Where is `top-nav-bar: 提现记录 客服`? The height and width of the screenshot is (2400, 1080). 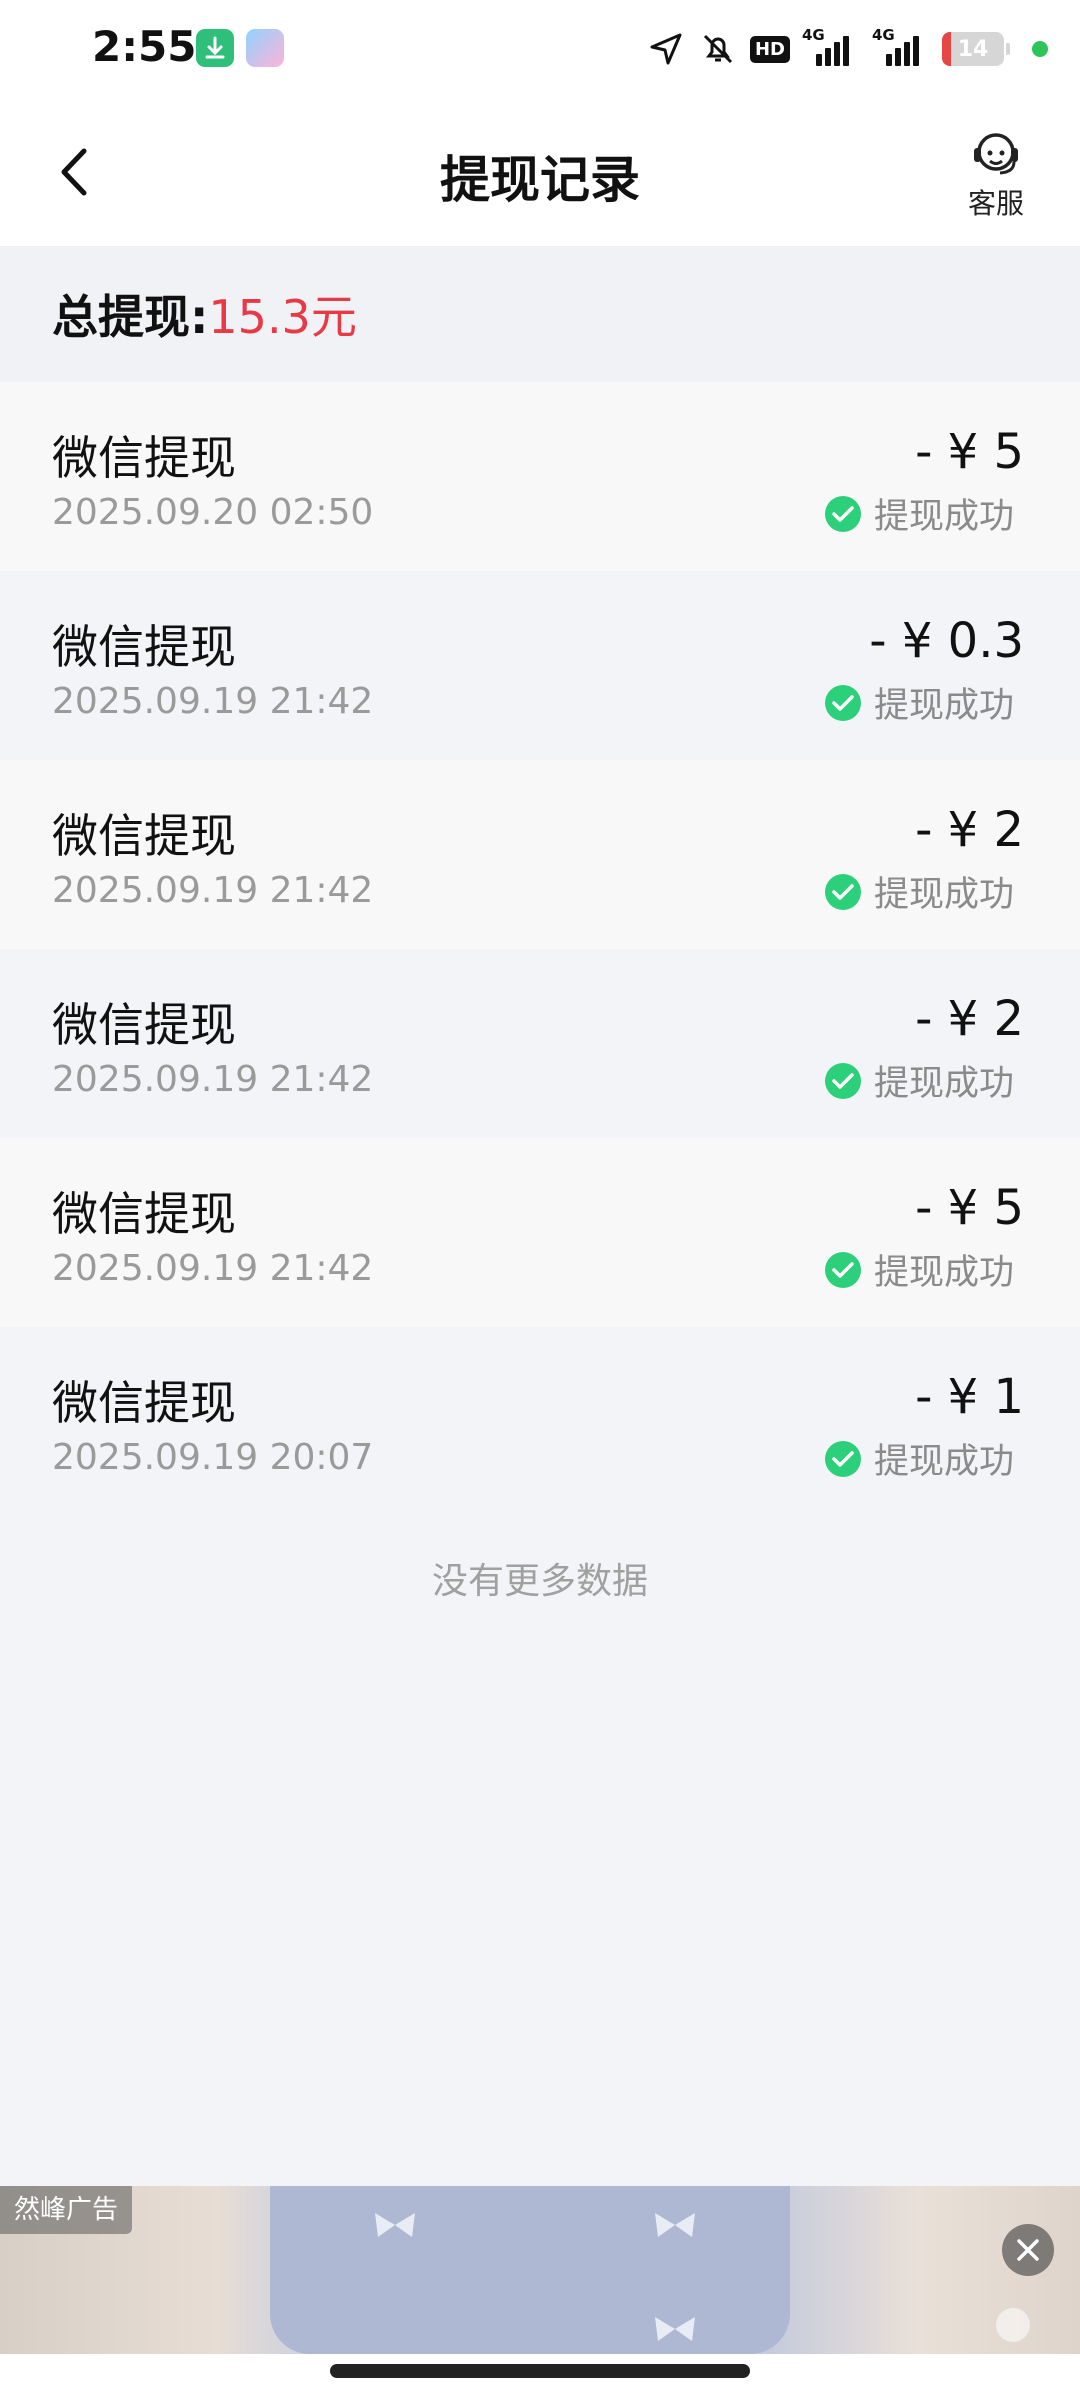 top-nav-bar: 提现记录 客服 is located at coordinates (540, 172).